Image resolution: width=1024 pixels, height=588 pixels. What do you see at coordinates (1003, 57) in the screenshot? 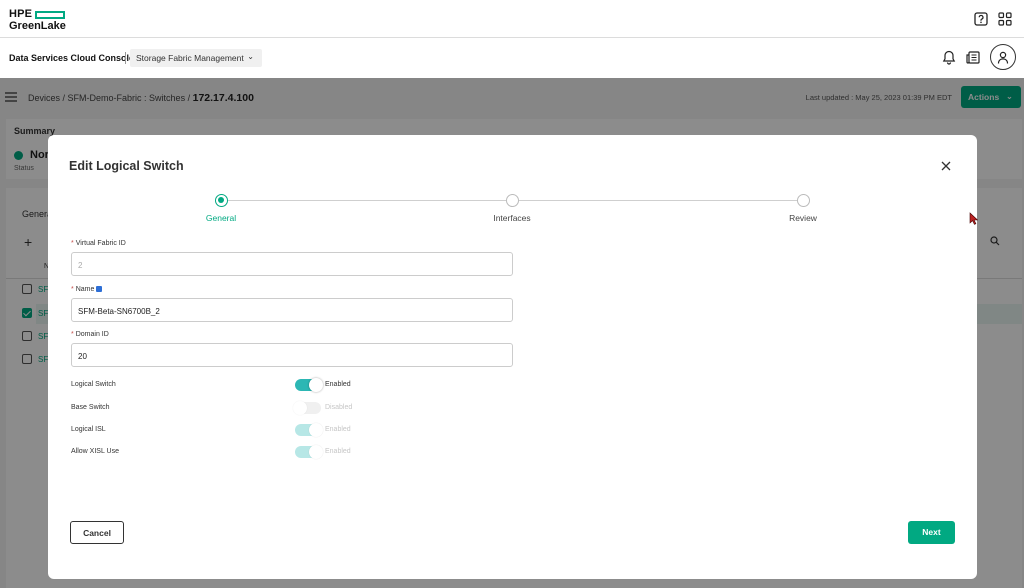
I see `user-avatar-icon` at bounding box center [1003, 57].